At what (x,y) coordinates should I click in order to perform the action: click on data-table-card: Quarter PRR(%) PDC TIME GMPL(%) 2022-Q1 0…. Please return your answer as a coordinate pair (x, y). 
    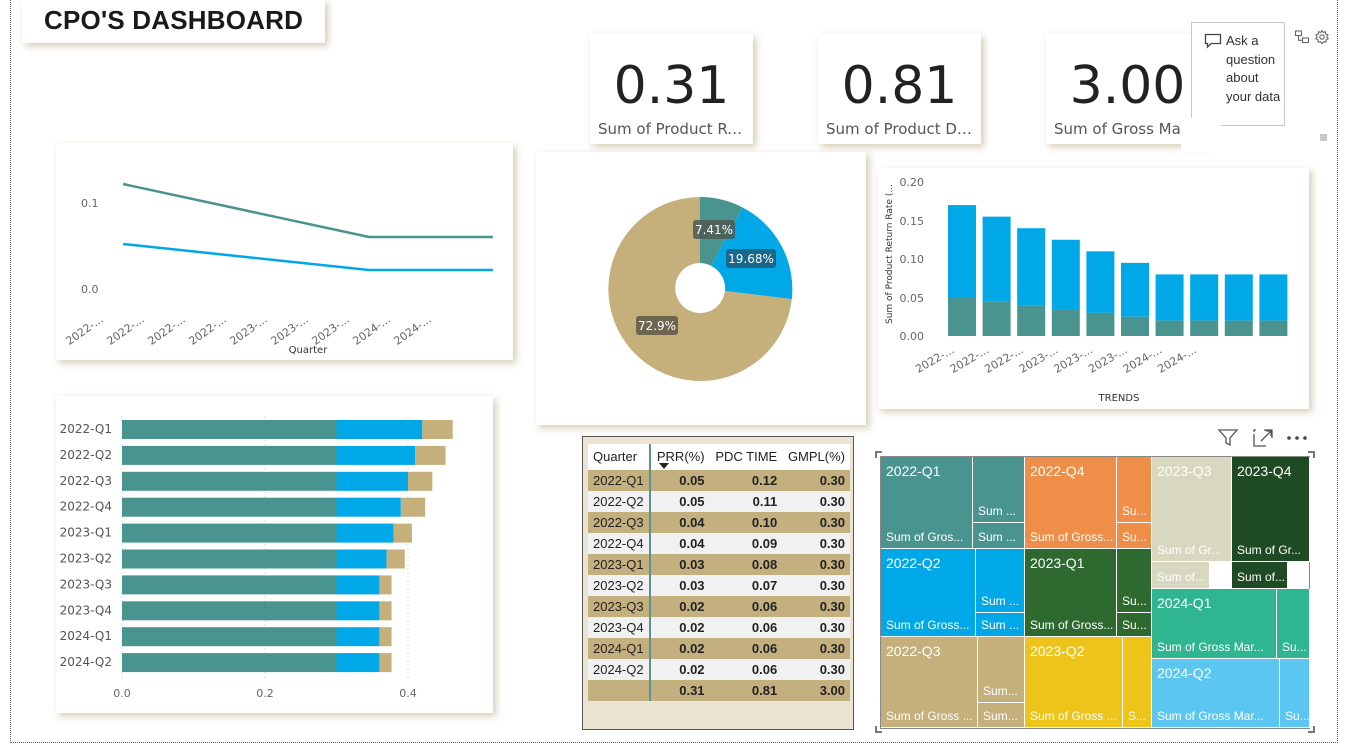
    Looking at the image, I should click on (718, 583).